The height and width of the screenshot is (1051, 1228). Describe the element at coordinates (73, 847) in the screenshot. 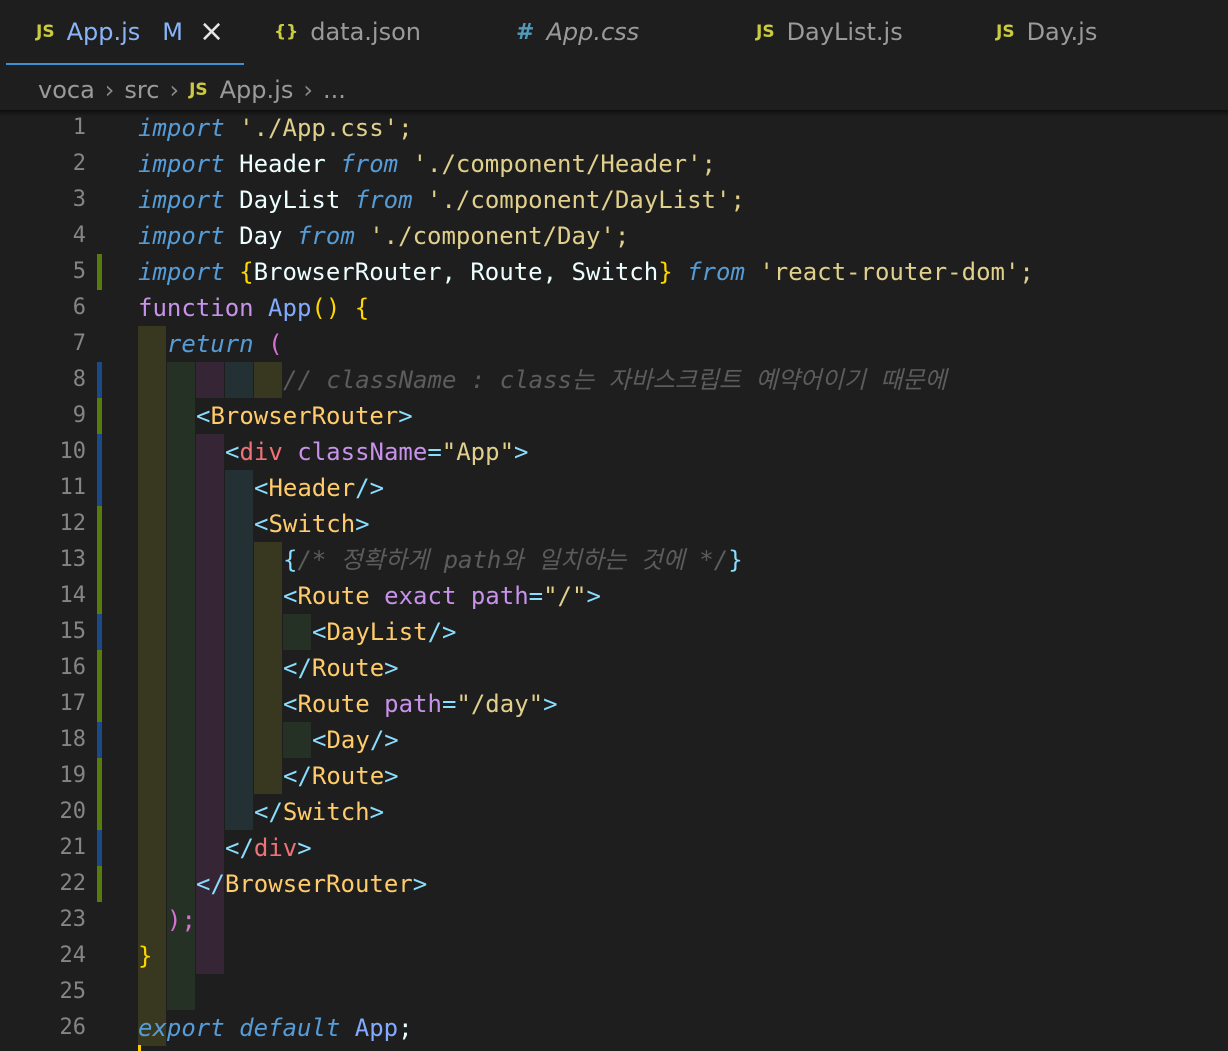

I see `line-number: 21` at that location.